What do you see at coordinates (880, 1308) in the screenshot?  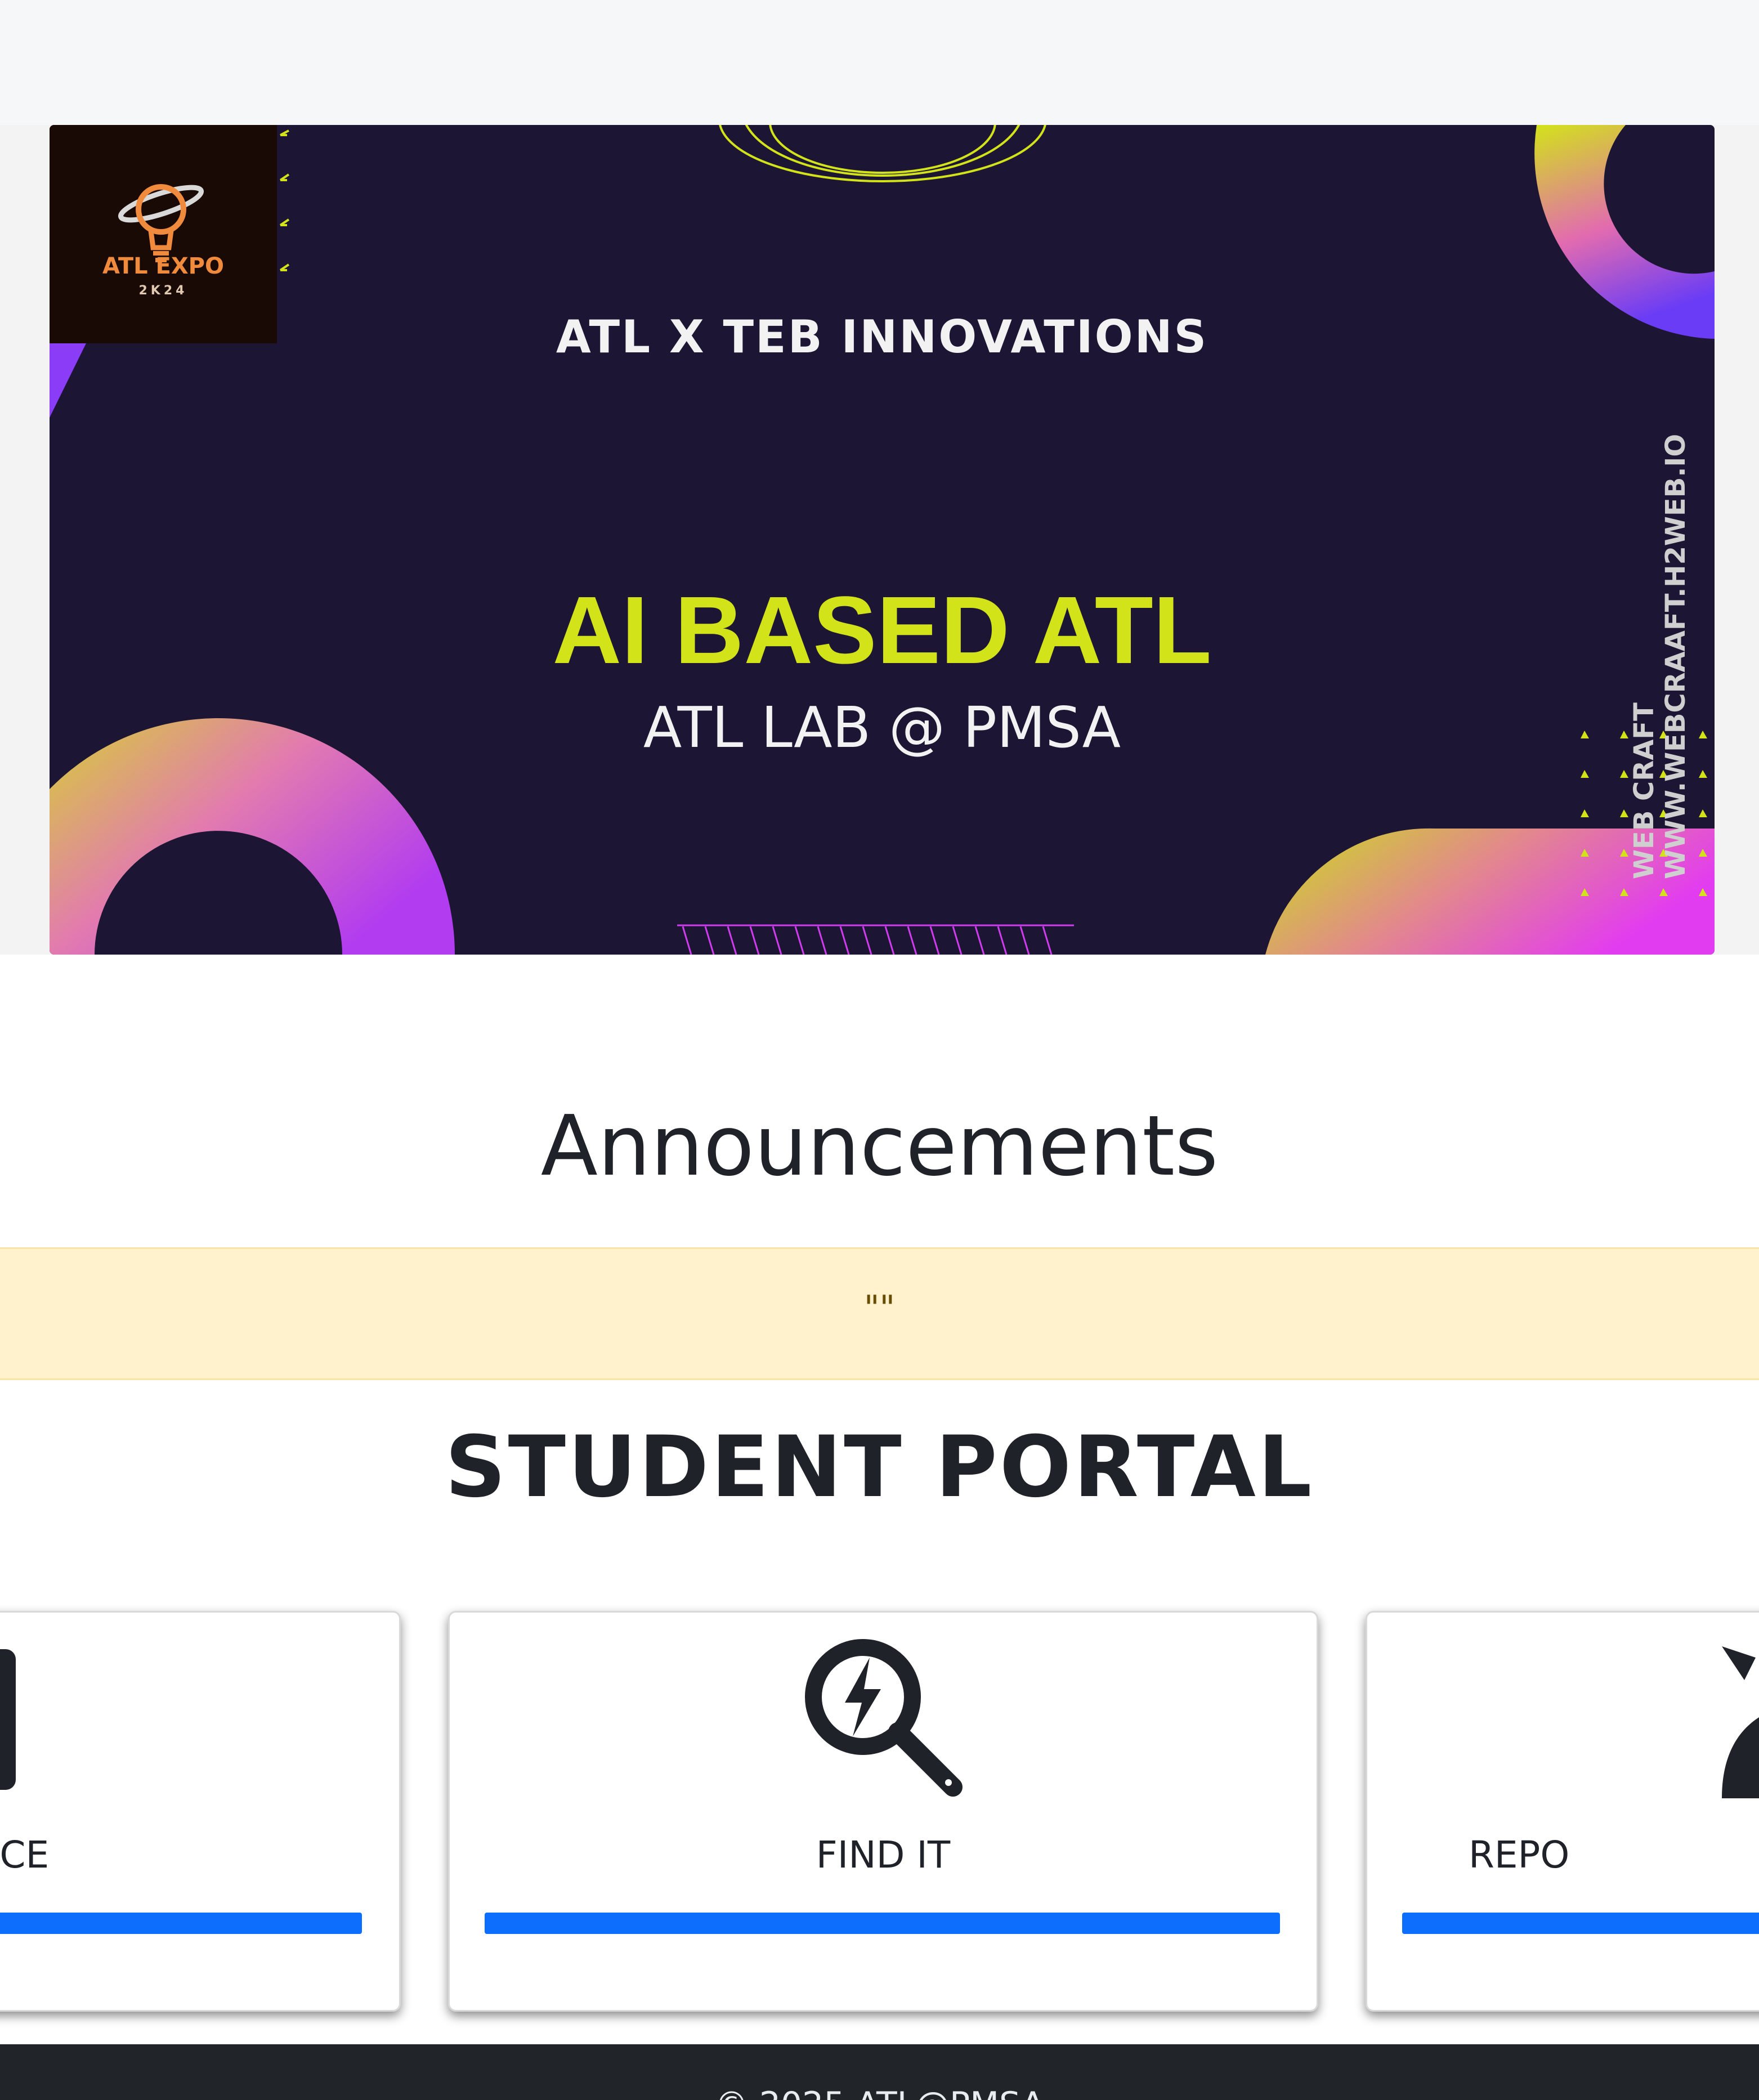 I see `announcement-text: ""` at bounding box center [880, 1308].